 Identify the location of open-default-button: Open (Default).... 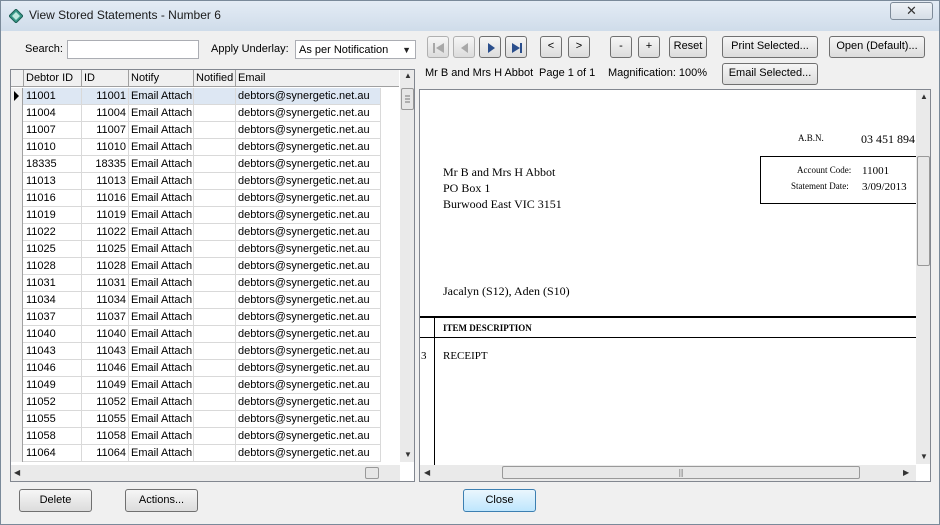
(877, 47).